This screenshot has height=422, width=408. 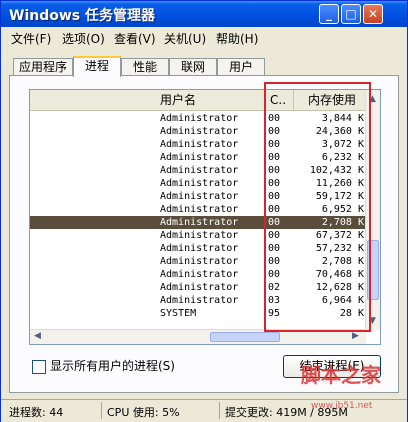 I want to click on table-row: Administrator 00 6,952 K, so click(x=198, y=209).